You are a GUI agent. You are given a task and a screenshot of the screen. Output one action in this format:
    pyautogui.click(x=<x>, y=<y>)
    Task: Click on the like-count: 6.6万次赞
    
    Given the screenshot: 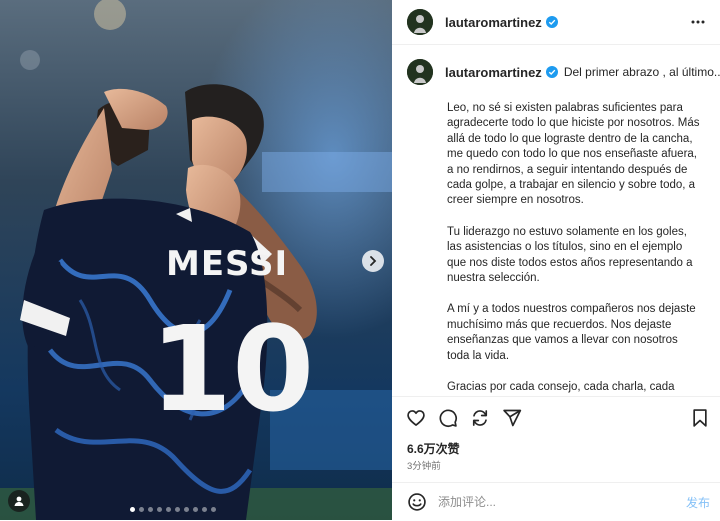 What is the action you would take?
    pyautogui.click(x=433, y=448)
    